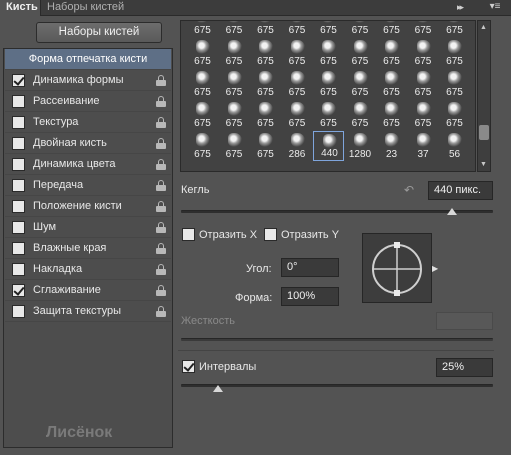 This screenshot has height=455, width=511. What do you see at coordinates (484, 132) in the screenshot?
I see `scroll-thumb` at bounding box center [484, 132].